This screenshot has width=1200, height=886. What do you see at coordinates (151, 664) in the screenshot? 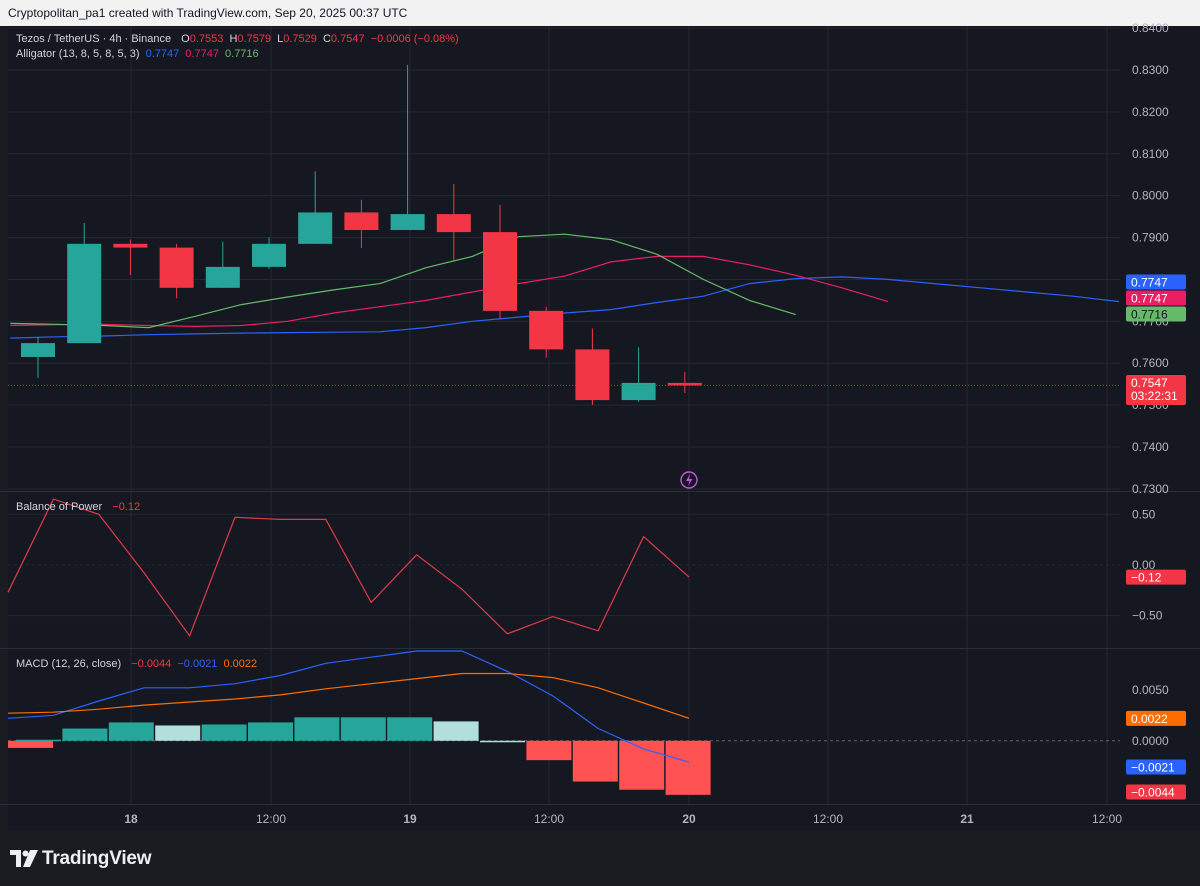
I see `macd-hist-value: −0.0044` at bounding box center [151, 664].